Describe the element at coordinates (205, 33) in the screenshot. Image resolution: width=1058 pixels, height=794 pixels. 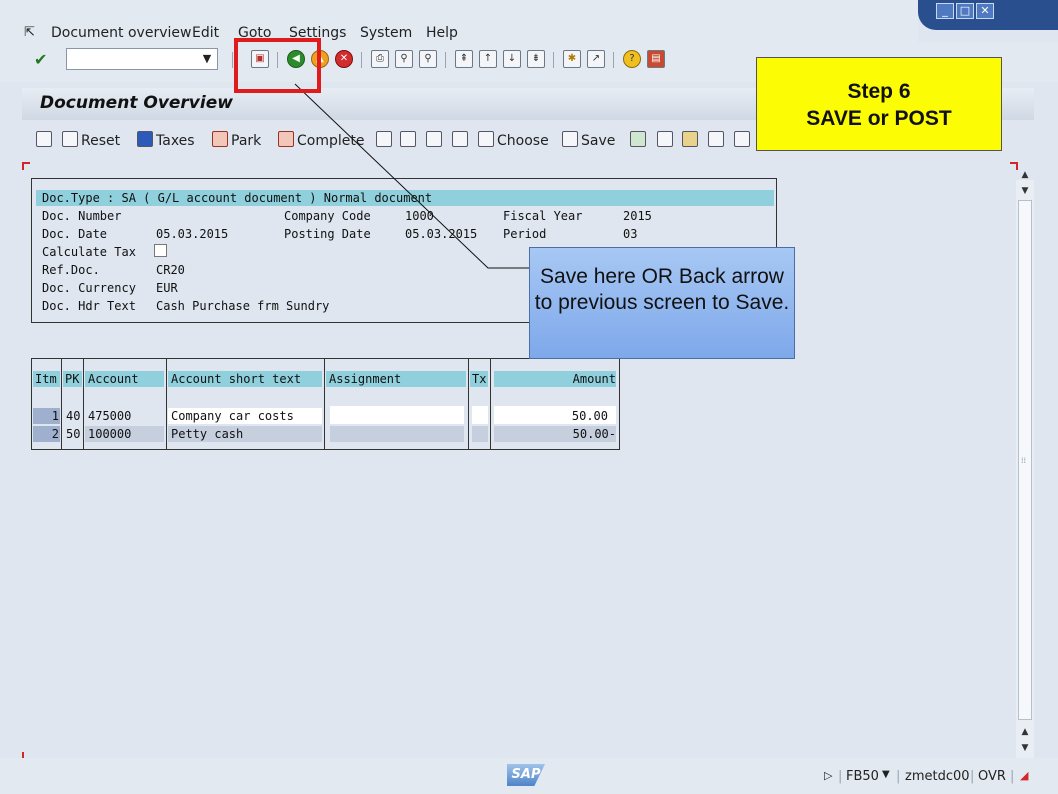
I see `menu-edit: Edit` at that location.